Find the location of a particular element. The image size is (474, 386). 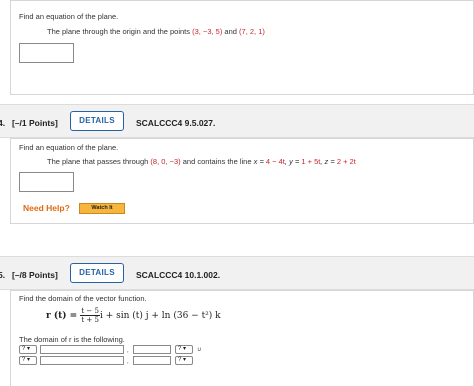

q4-line-y-label: , y = is located at coordinates (293, 161).